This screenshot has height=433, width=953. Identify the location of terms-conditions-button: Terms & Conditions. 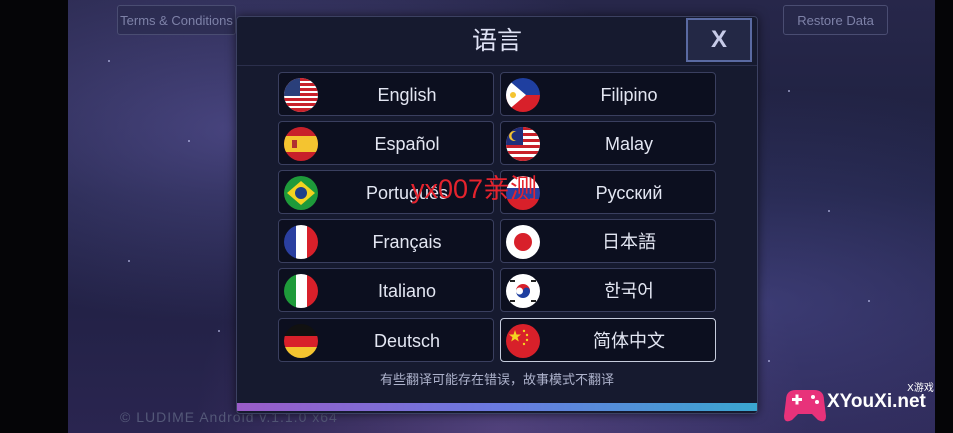
(176, 20).